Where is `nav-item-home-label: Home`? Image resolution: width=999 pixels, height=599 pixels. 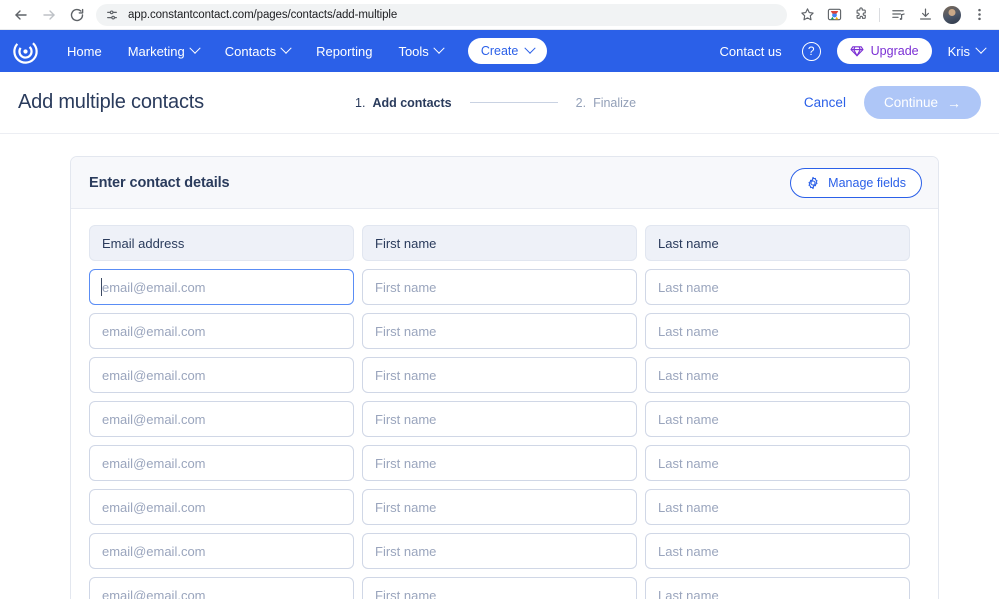 nav-item-home-label: Home is located at coordinates (84, 51).